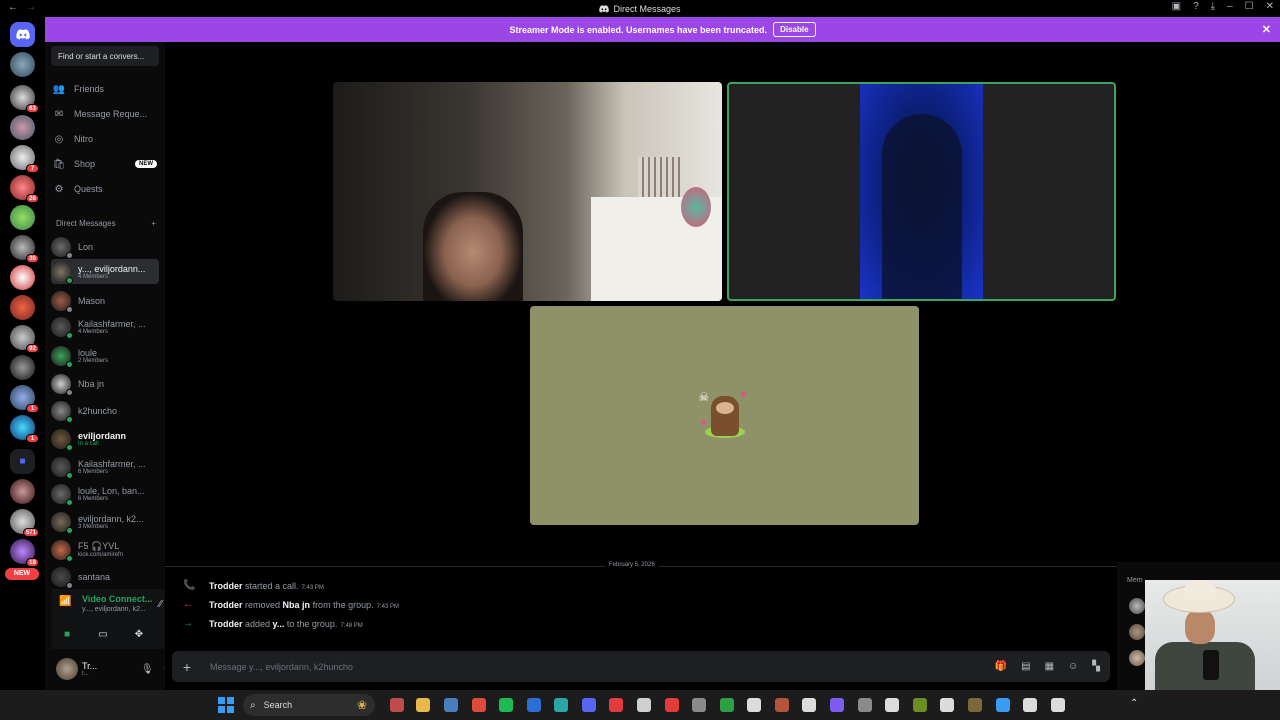 This screenshot has width=1280, height=720. I want to click on gamepad-icon, so click(865, 705).